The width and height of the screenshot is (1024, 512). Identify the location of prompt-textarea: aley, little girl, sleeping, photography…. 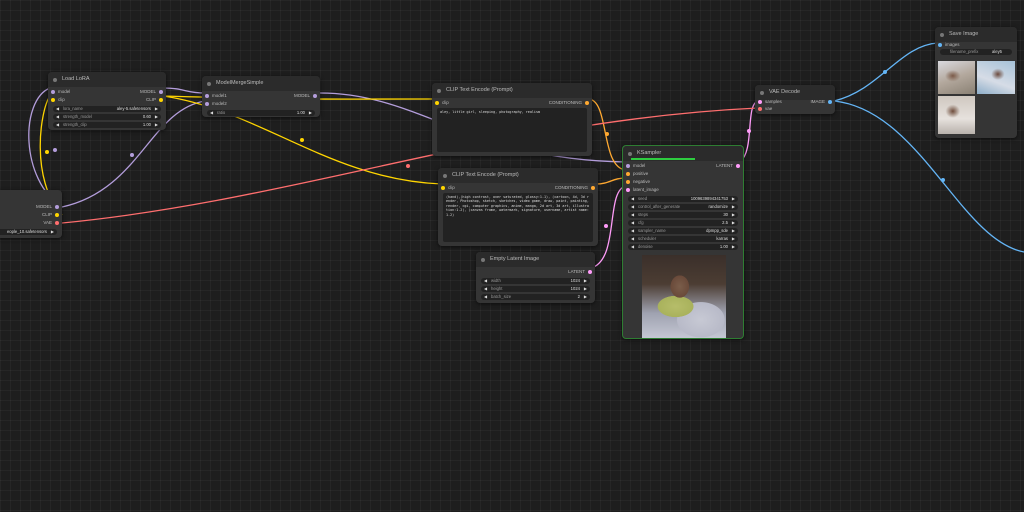
(512, 130).